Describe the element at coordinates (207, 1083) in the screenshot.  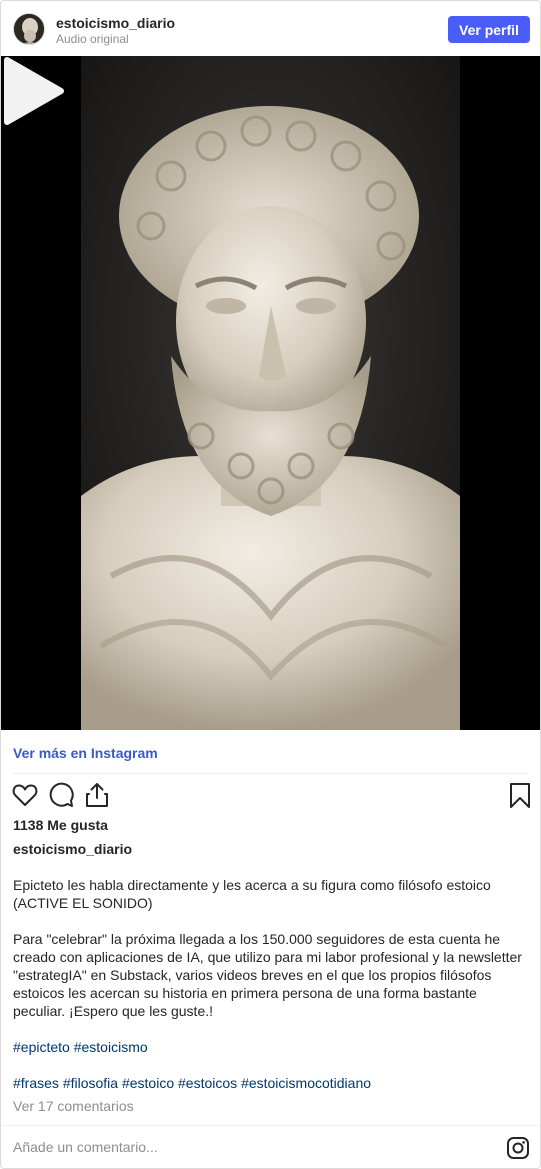
I see `hashtag-link: #estoicos` at that location.